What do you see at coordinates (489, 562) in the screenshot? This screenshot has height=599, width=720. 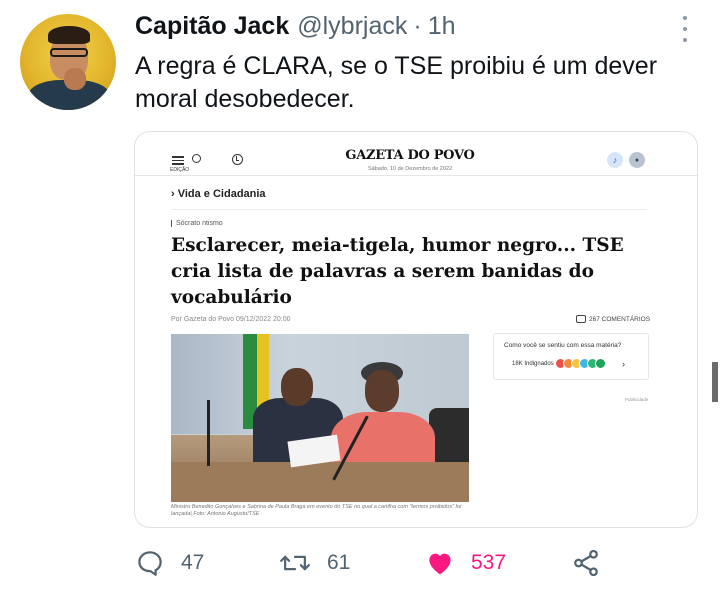 I see `like-count: 537` at bounding box center [489, 562].